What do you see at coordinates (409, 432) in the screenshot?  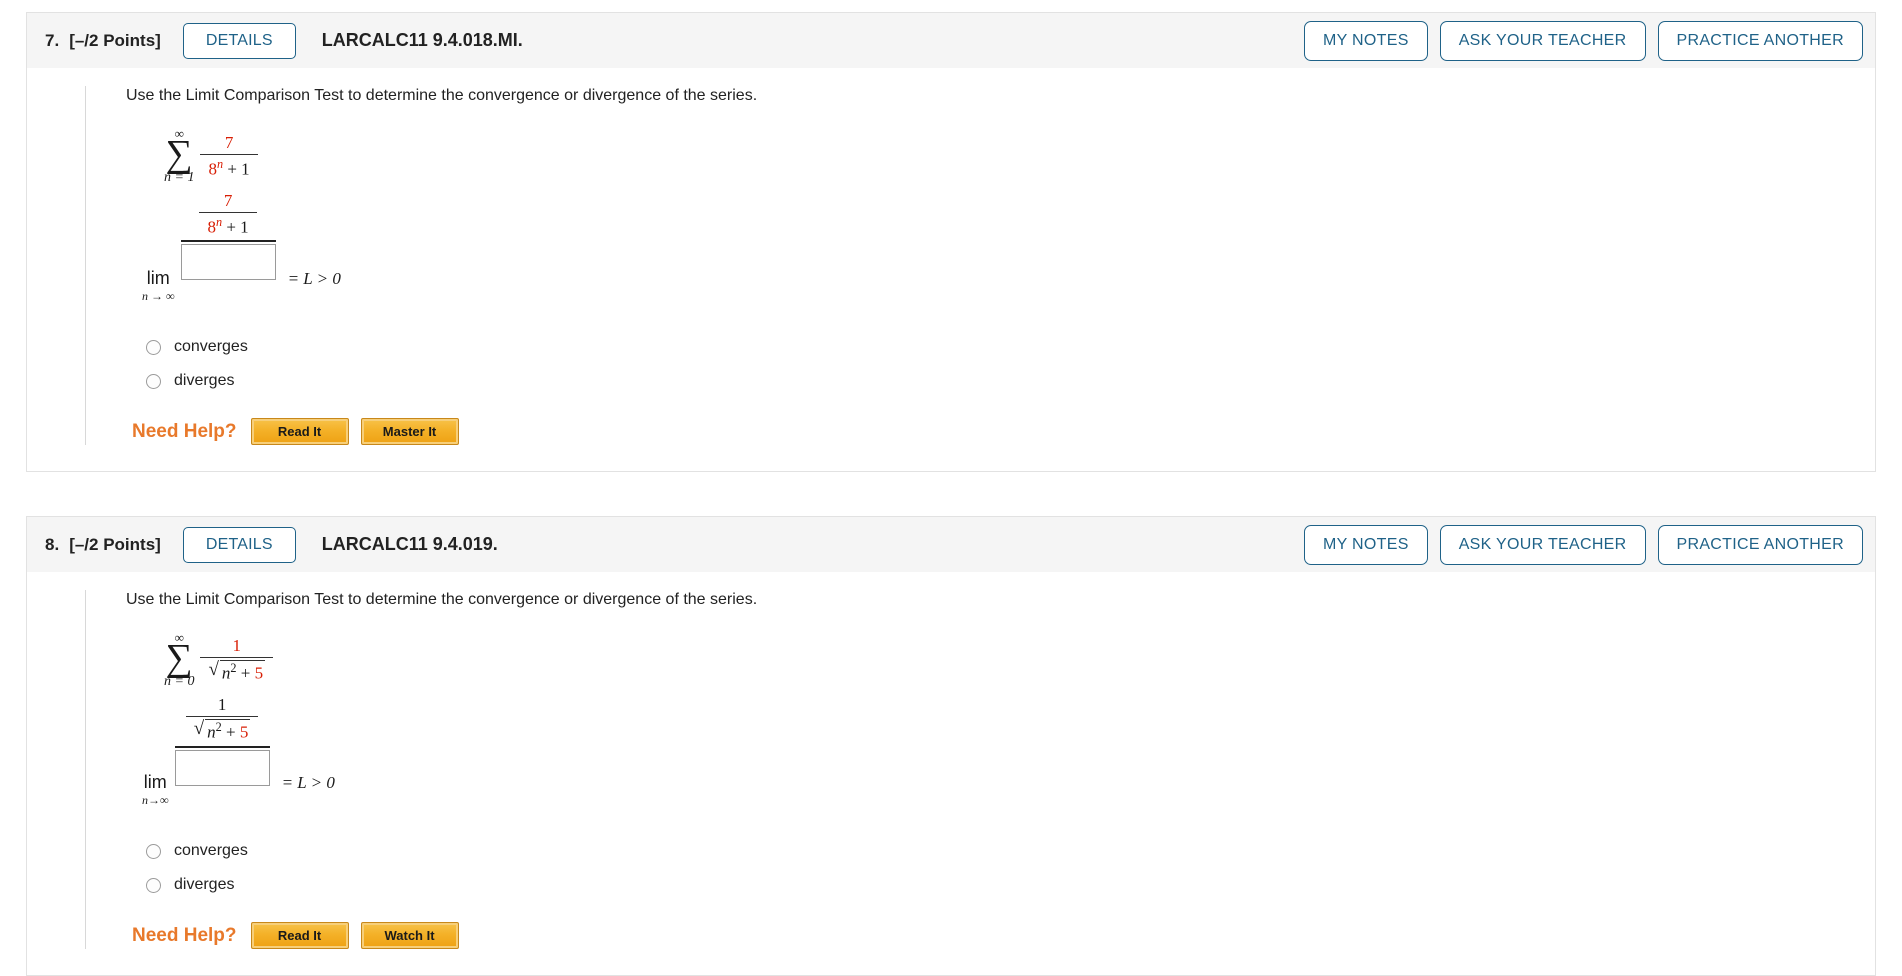 I see `master-it-button: Master It` at bounding box center [409, 432].